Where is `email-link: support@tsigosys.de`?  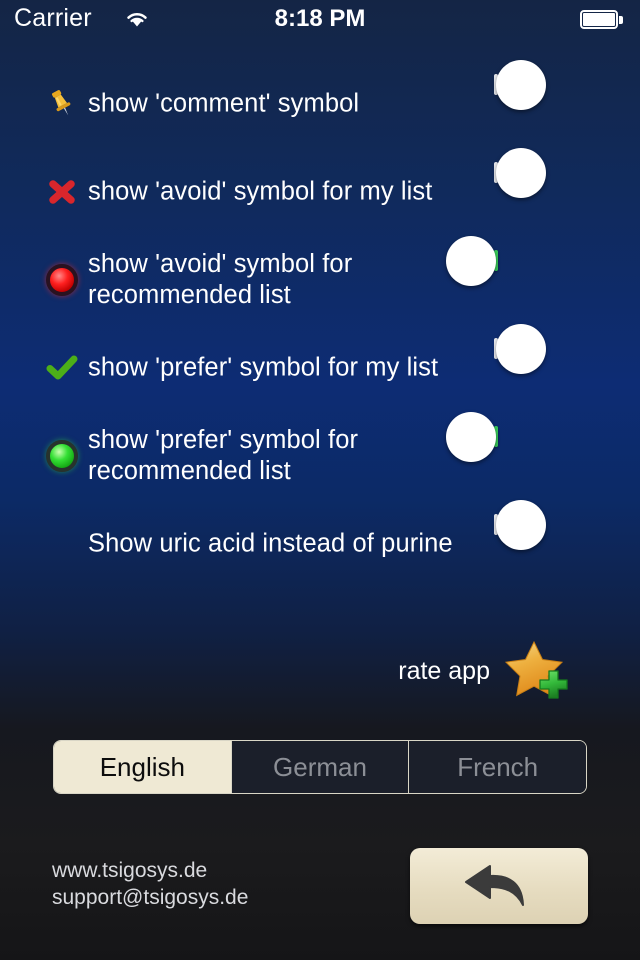
email-link: support@tsigosys.de is located at coordinates (150, 897).